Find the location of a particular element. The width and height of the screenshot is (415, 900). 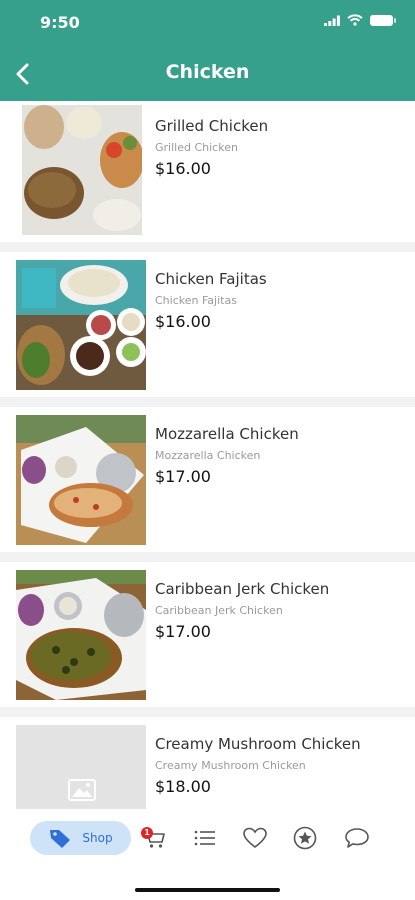

app-header: 9:50 Chicken is located at coordinates (207, 50).